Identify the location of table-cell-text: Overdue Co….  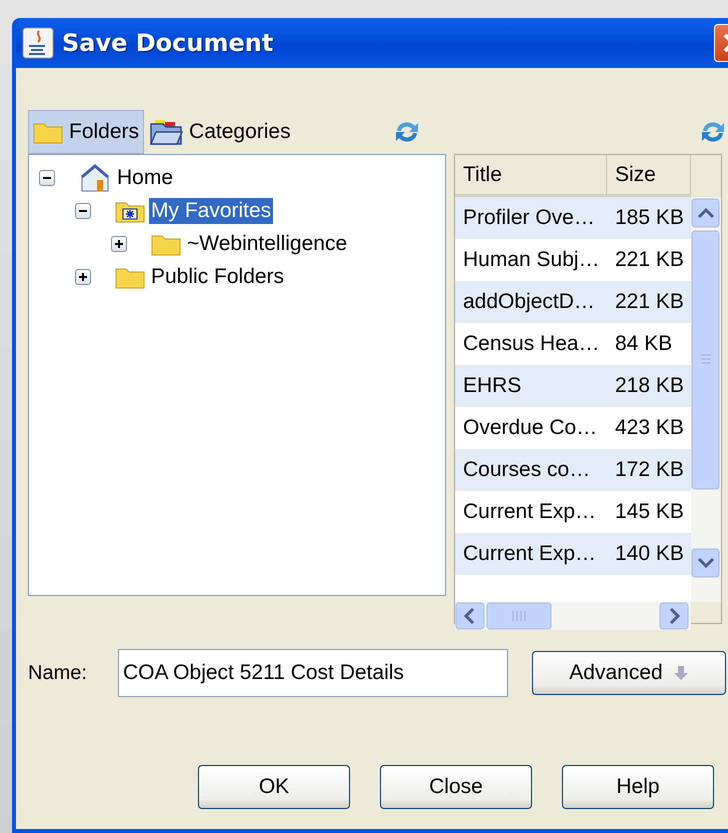
(530, 428).